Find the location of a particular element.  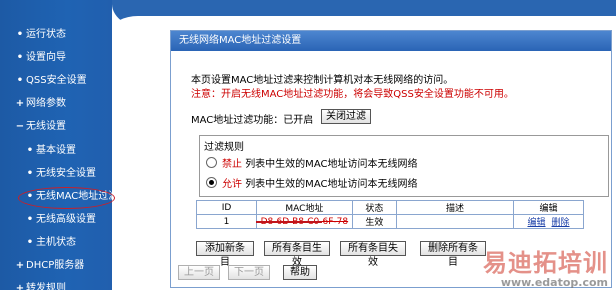

sidebar-item-running-status: • 运行状态 is located at coordinates (63, 35).